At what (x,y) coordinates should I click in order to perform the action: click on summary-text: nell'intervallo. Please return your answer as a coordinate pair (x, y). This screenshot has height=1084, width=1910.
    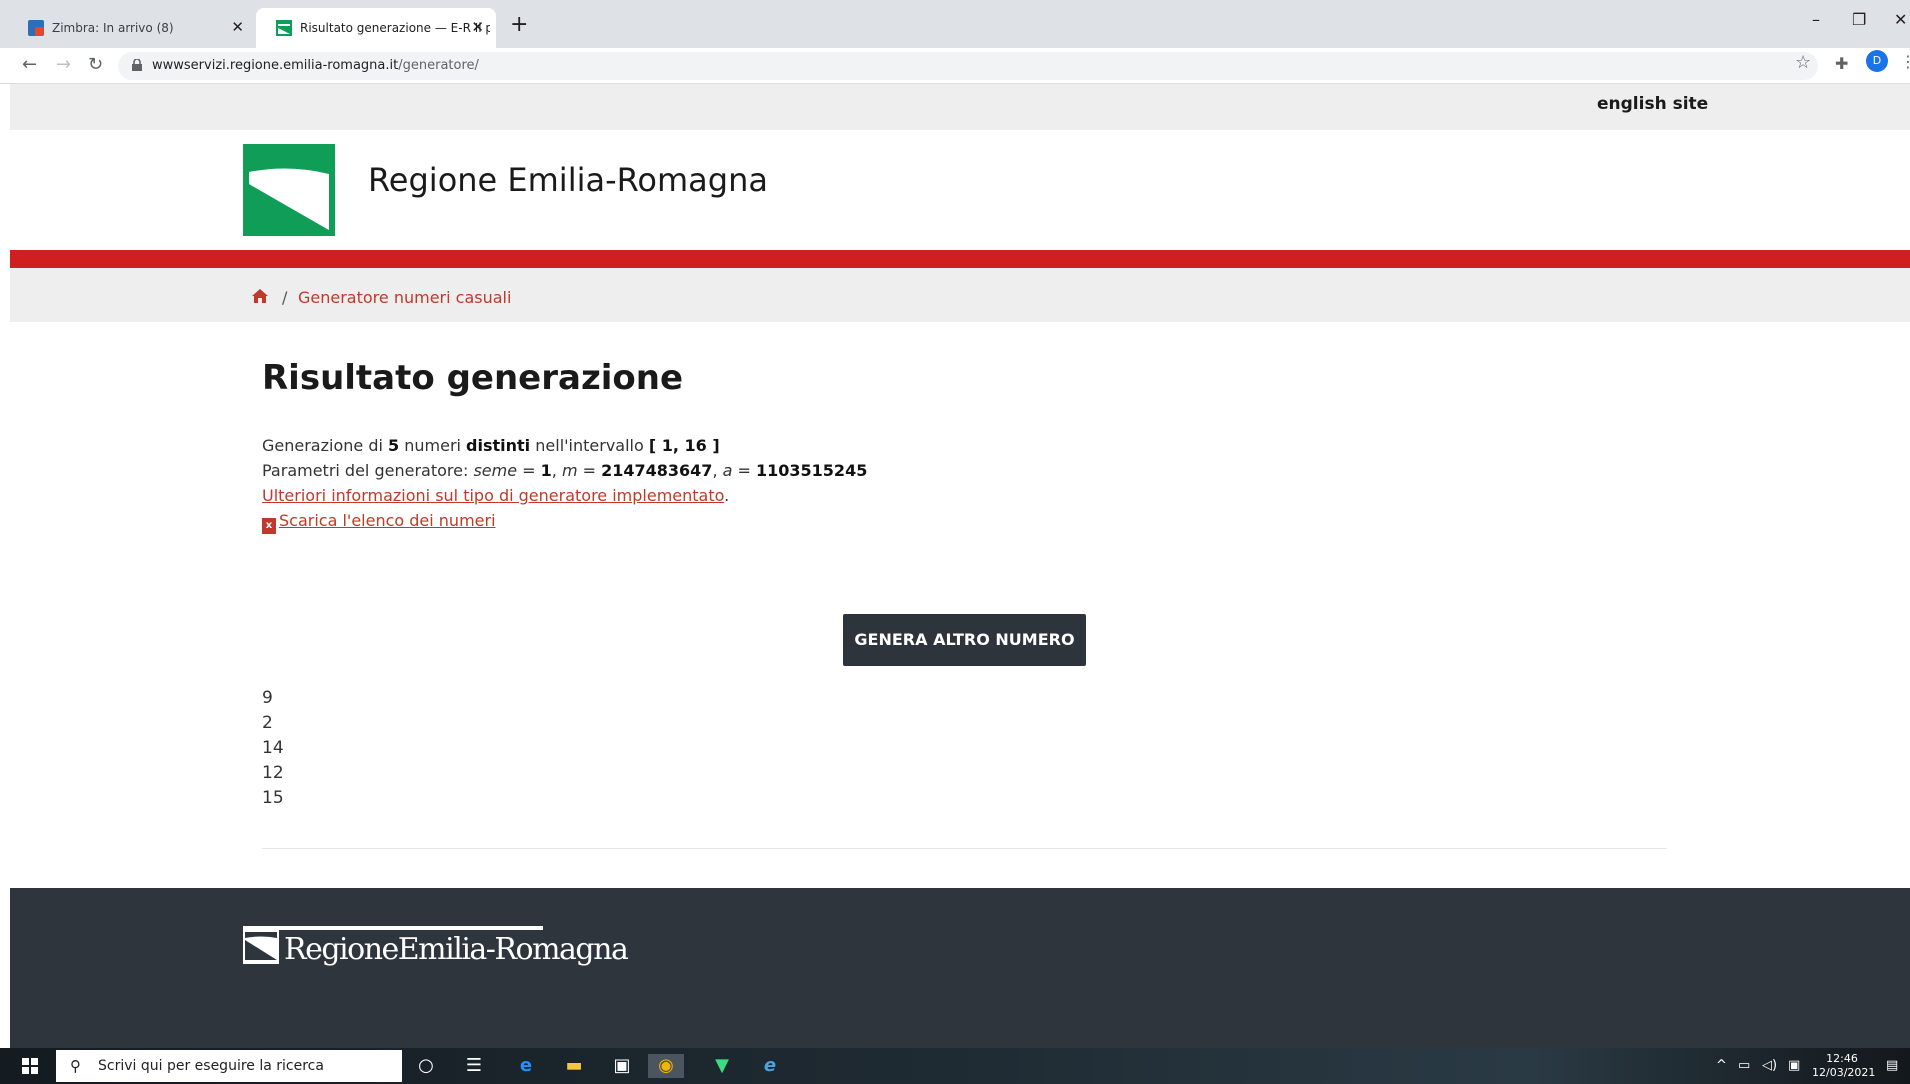
    Looking at the image, I should click on (589, 445).